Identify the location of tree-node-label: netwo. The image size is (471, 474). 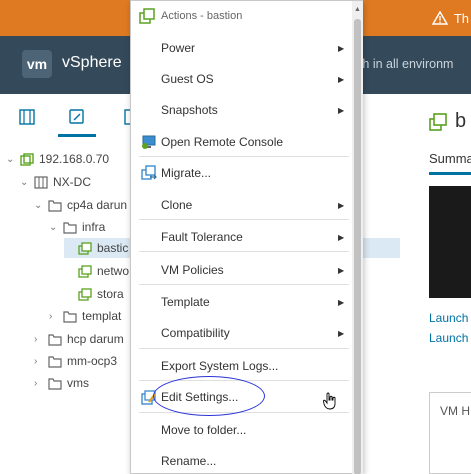
(113, 271).